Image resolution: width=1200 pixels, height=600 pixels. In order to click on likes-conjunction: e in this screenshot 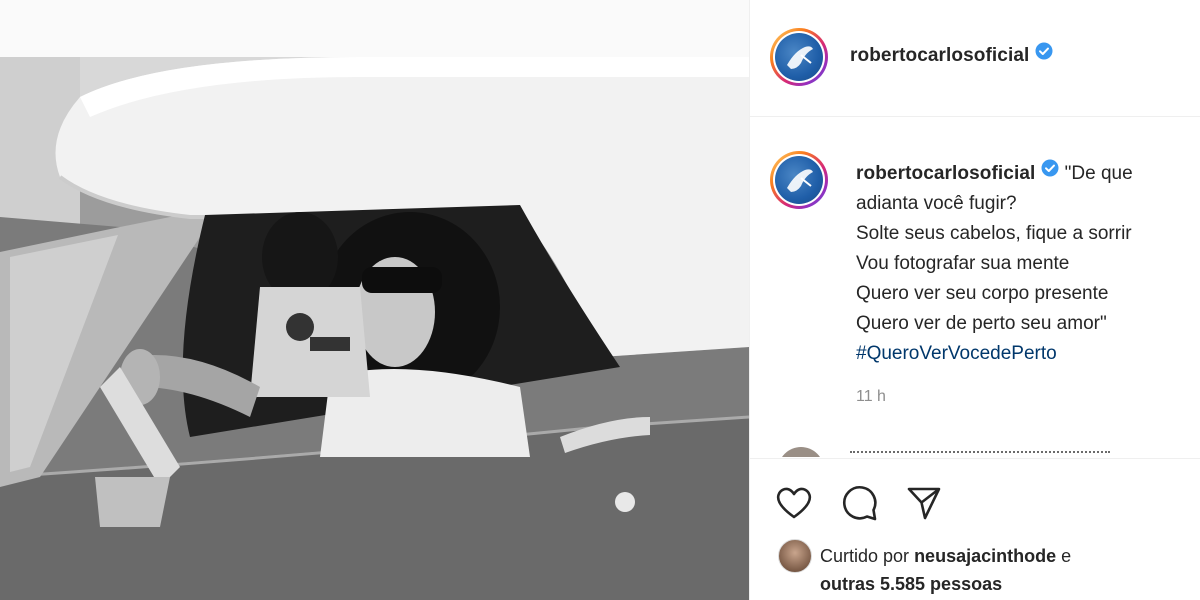, I will do `click(1066, 556)`.